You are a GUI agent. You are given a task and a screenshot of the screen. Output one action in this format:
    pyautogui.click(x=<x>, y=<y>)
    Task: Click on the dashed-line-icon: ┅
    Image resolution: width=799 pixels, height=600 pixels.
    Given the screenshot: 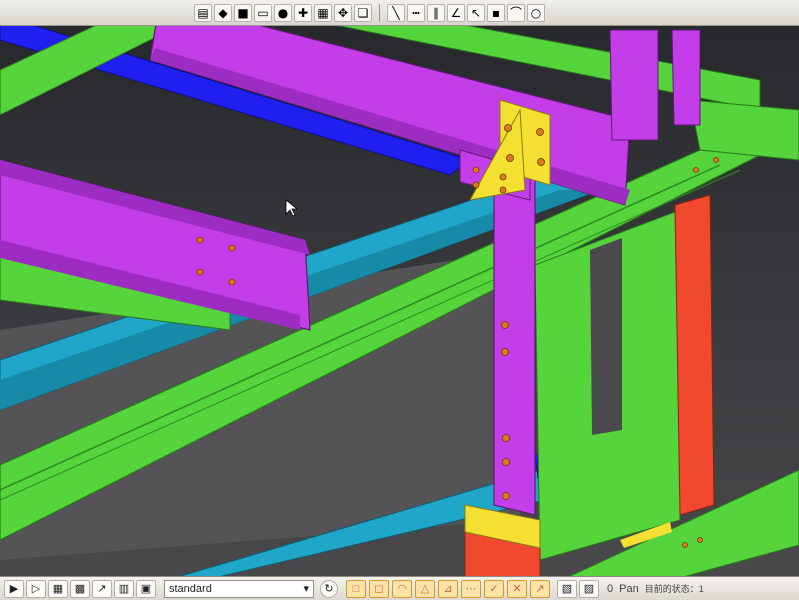 What is the action you would take?
    pyautogui.click(x=416, y=12)
    